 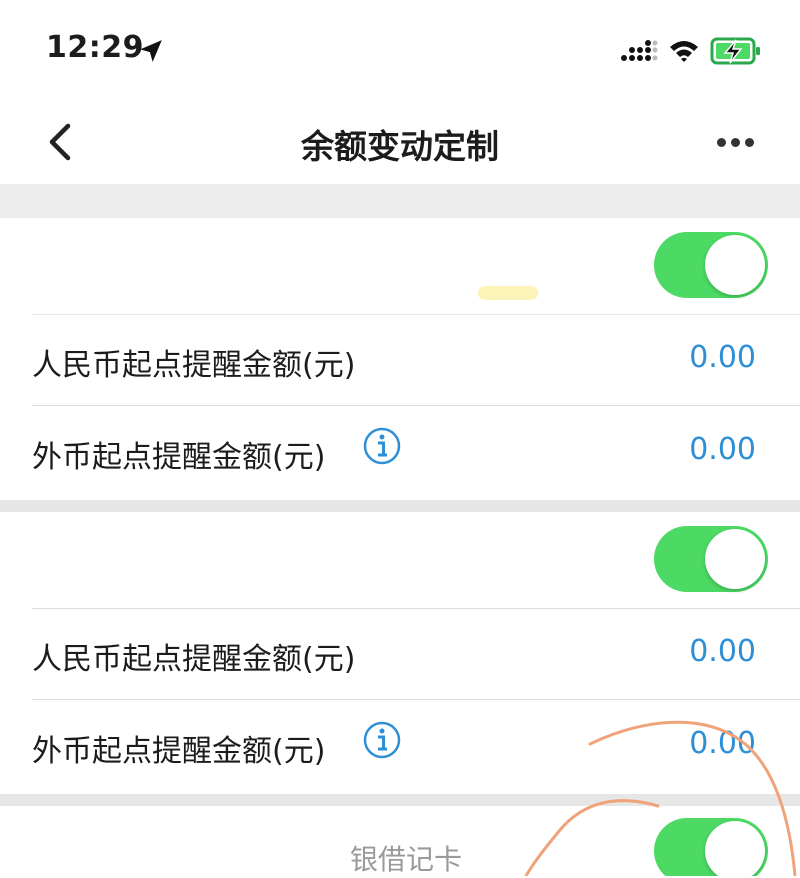 I want to click on list-item-rmb-threshold-1: 人民币起点提醒金额(元) 0.00, so click(x=416, y=360).